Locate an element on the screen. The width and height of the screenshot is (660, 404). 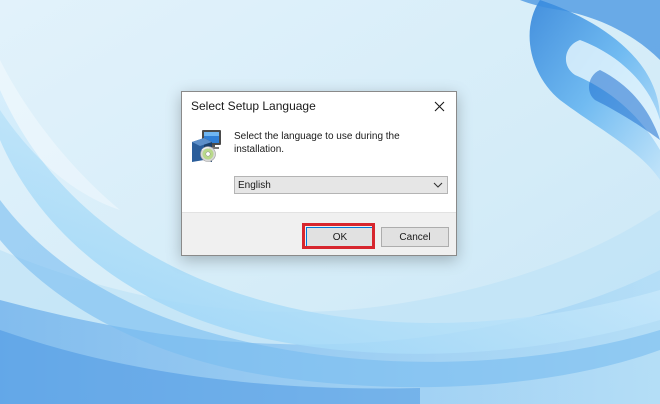
chevron-down-icon is located at coordinates (438, 185).